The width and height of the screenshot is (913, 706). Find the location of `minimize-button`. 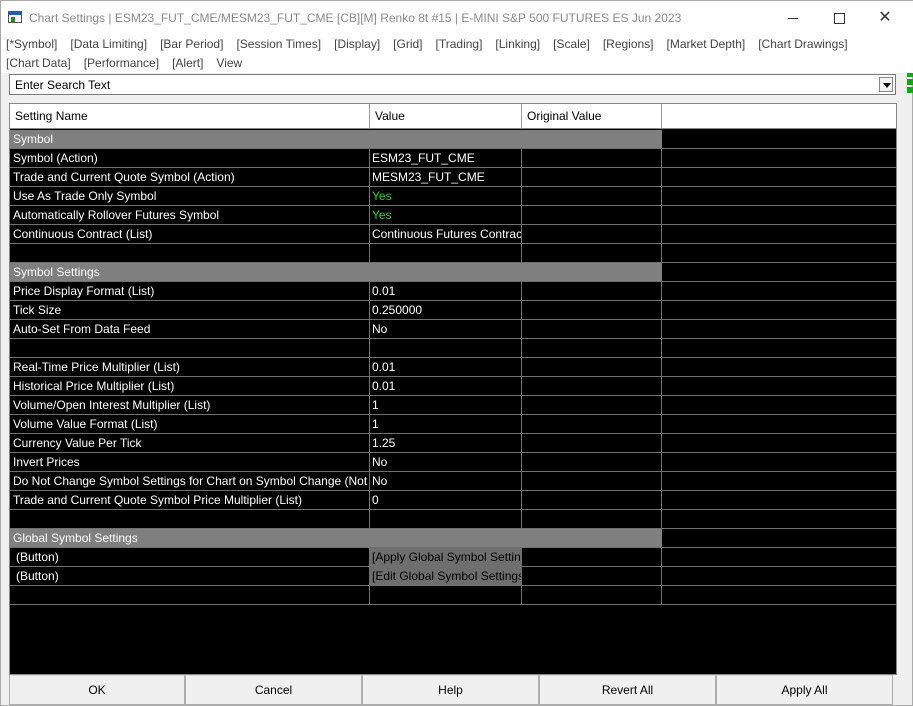

minimize-button is located at coordinates (793, 18).